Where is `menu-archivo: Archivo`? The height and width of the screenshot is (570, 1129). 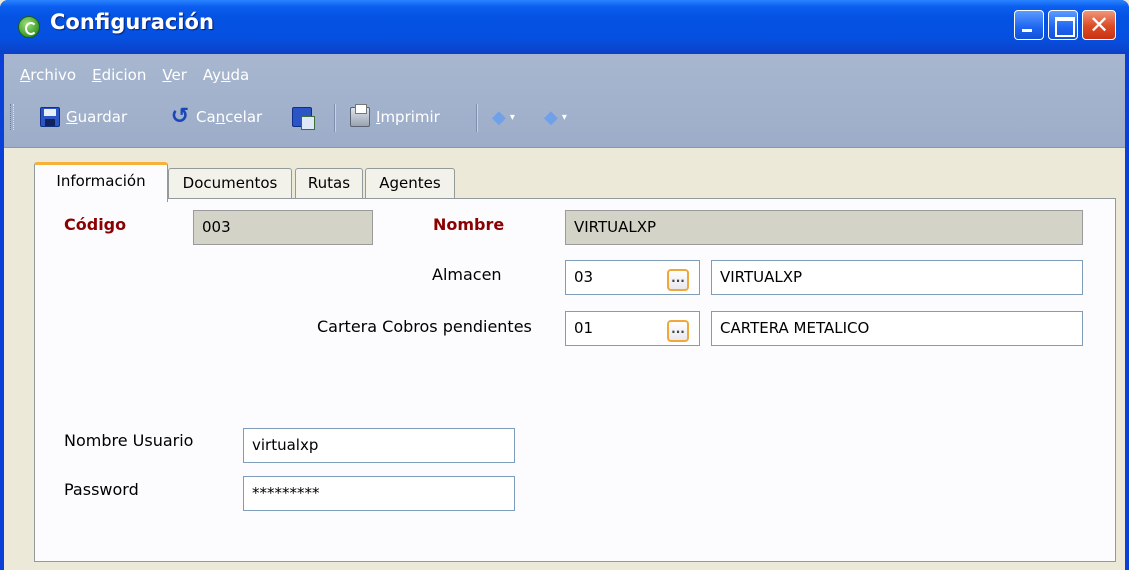
menu-archivo: Archivo is located at coordinates (48, 76).